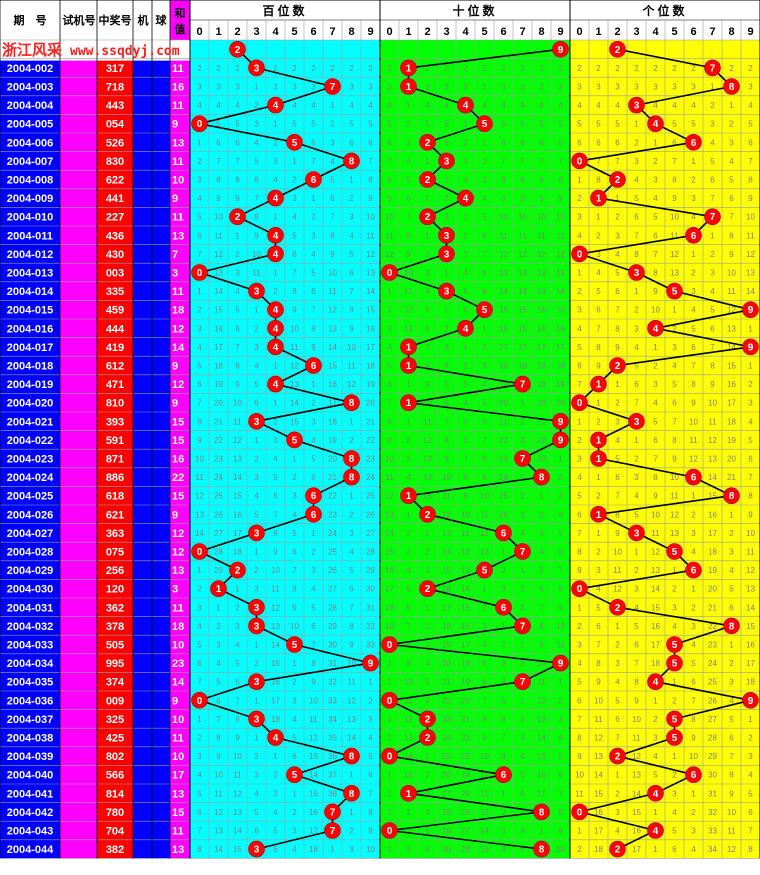  Describe the element at coordinates (115, 813) in the screenshot. I see `draw-number-cell: 780` at that location.